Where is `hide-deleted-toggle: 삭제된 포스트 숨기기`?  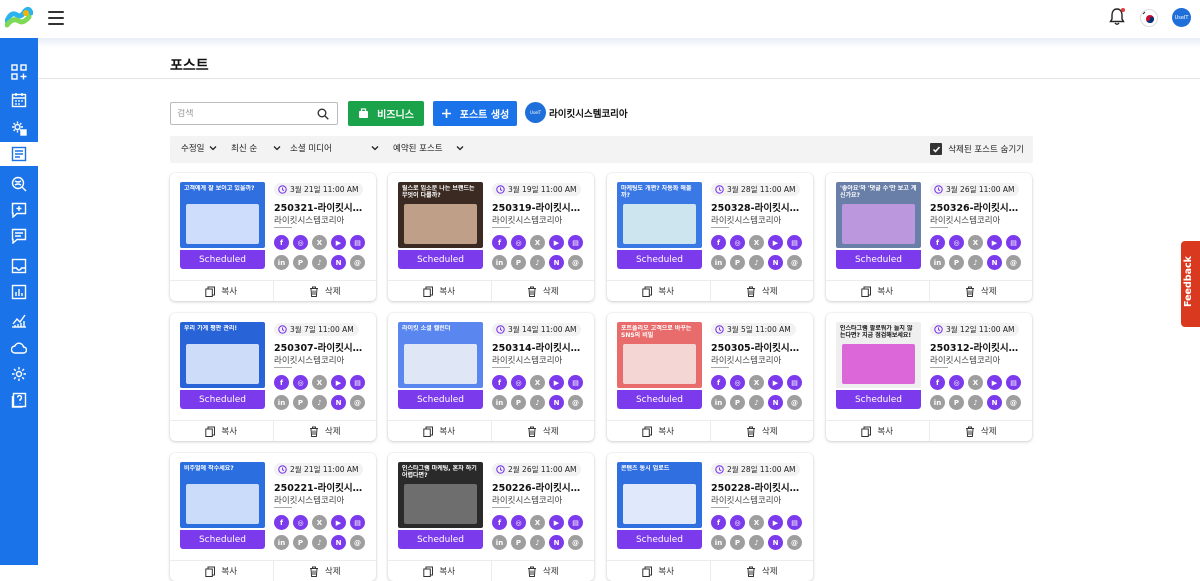 hide-deleted-toggle: 삭제된 포스트 숨기기 is located at coordinates (977, 149).